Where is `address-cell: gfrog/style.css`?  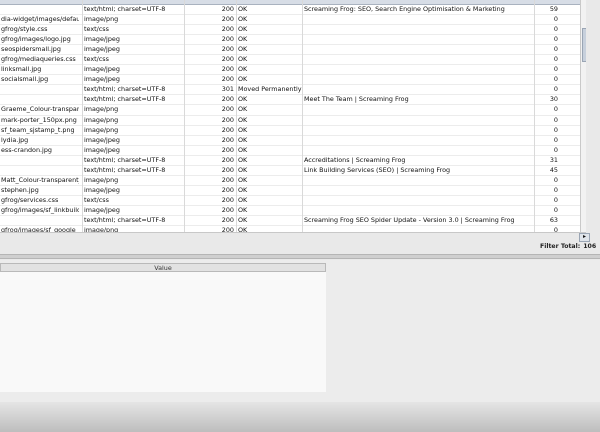 address-cell: gfrog/style.css is located at coordinates (24, 29).